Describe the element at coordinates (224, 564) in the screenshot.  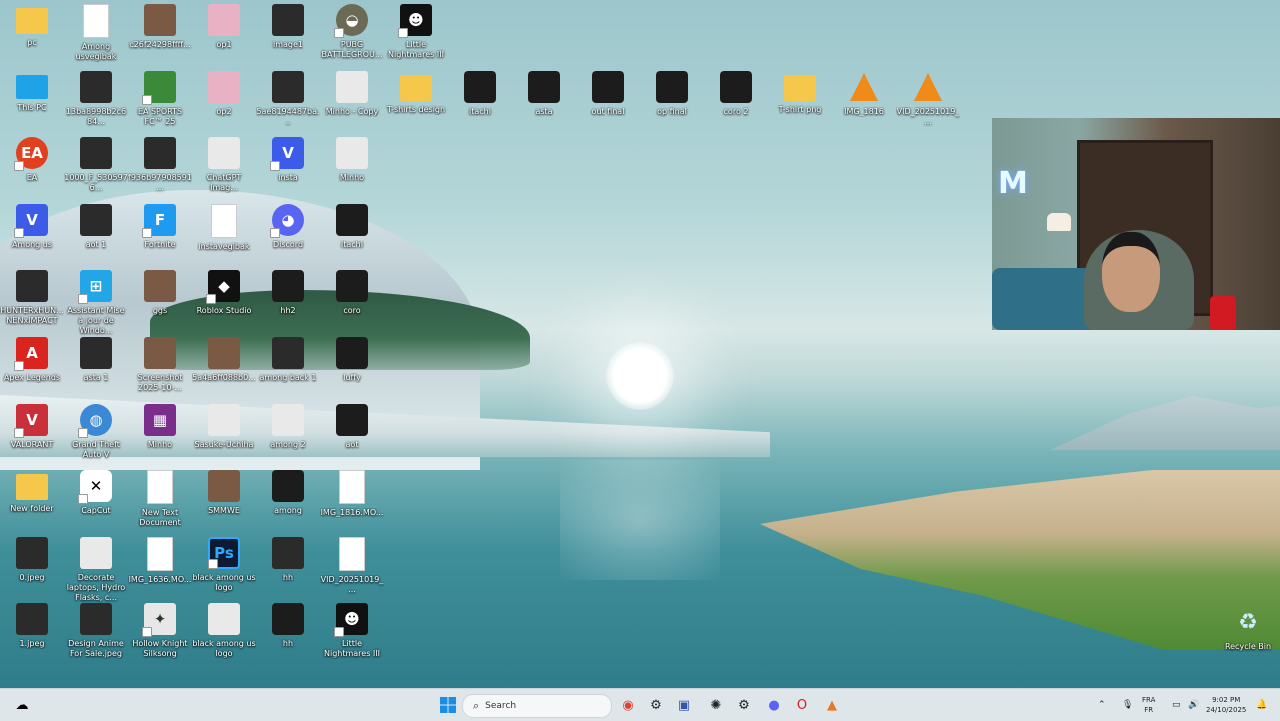
I see `desktop-icon: Ps black among us logo` at that location.